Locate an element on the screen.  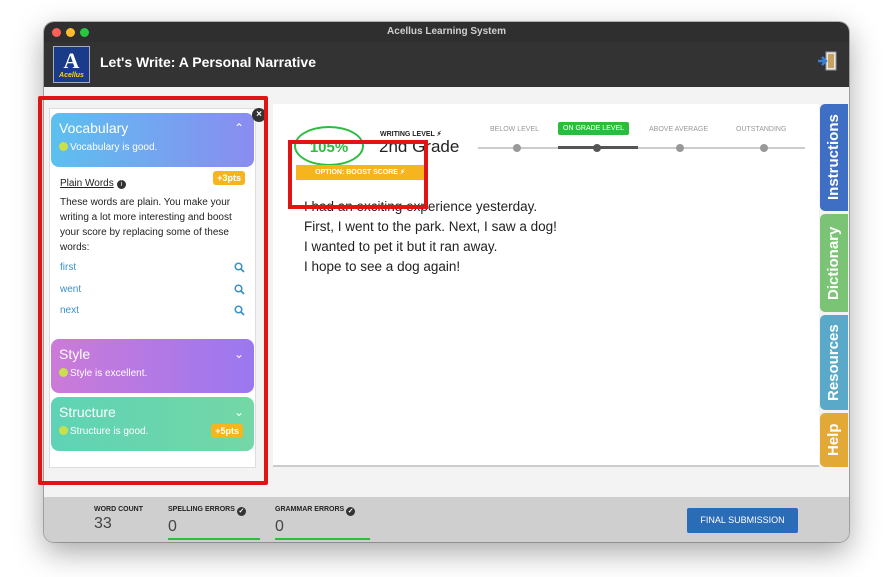
window-titlebar: Acellus Learning System is located at coordinates (446, 32).